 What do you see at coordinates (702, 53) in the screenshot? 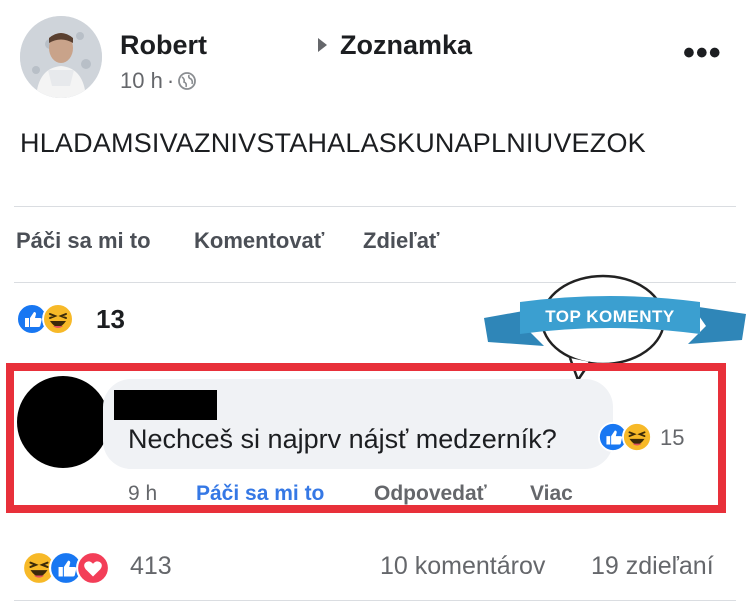
I see `more-options-icon: •••` at bounding box center [702, 53].